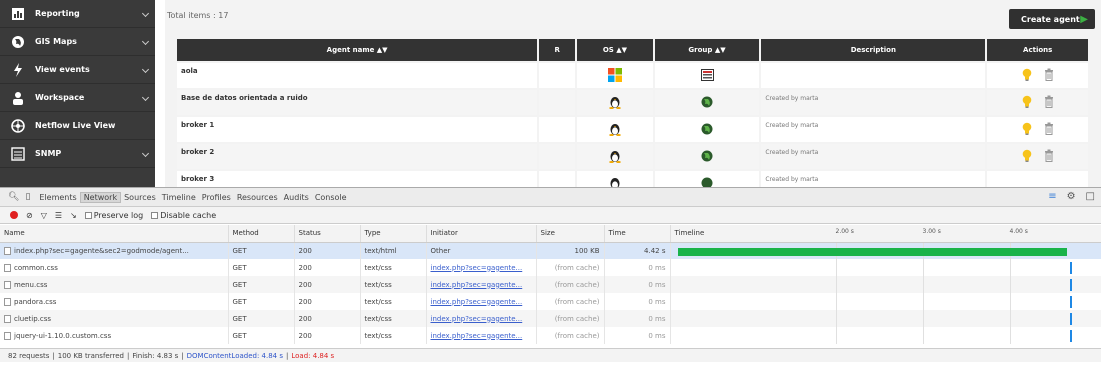 The height and width of the screenshot is (367, 1101). I want to click on sidebar-item-netflow: Netflow Live View, so click(77, 126).